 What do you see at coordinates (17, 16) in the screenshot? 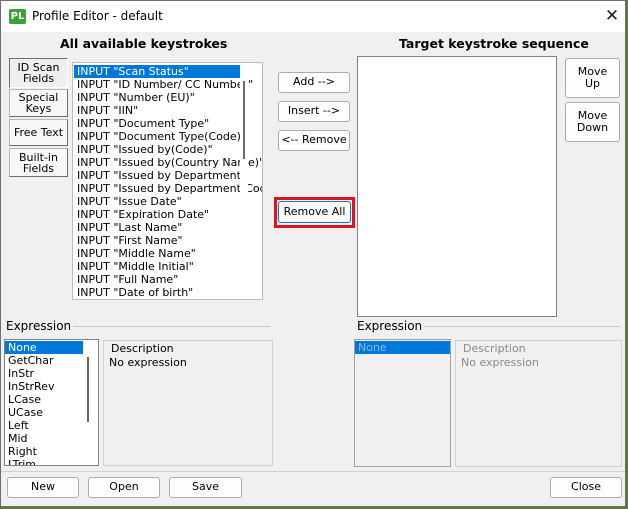
I see `app-logo-icon: PL` at bounding box center [17, 16].